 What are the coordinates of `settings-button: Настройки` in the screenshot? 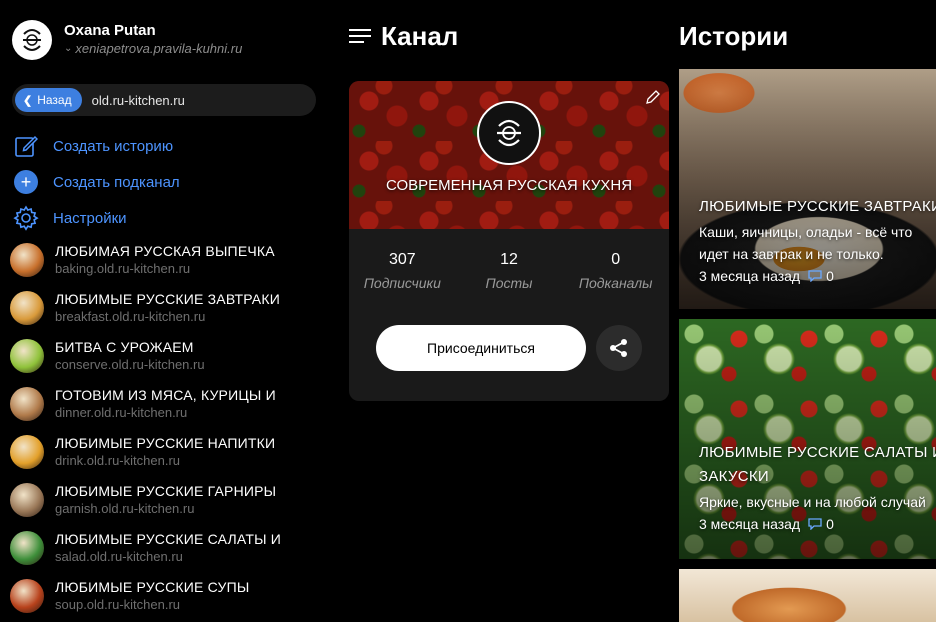 It's located at (96, 218).